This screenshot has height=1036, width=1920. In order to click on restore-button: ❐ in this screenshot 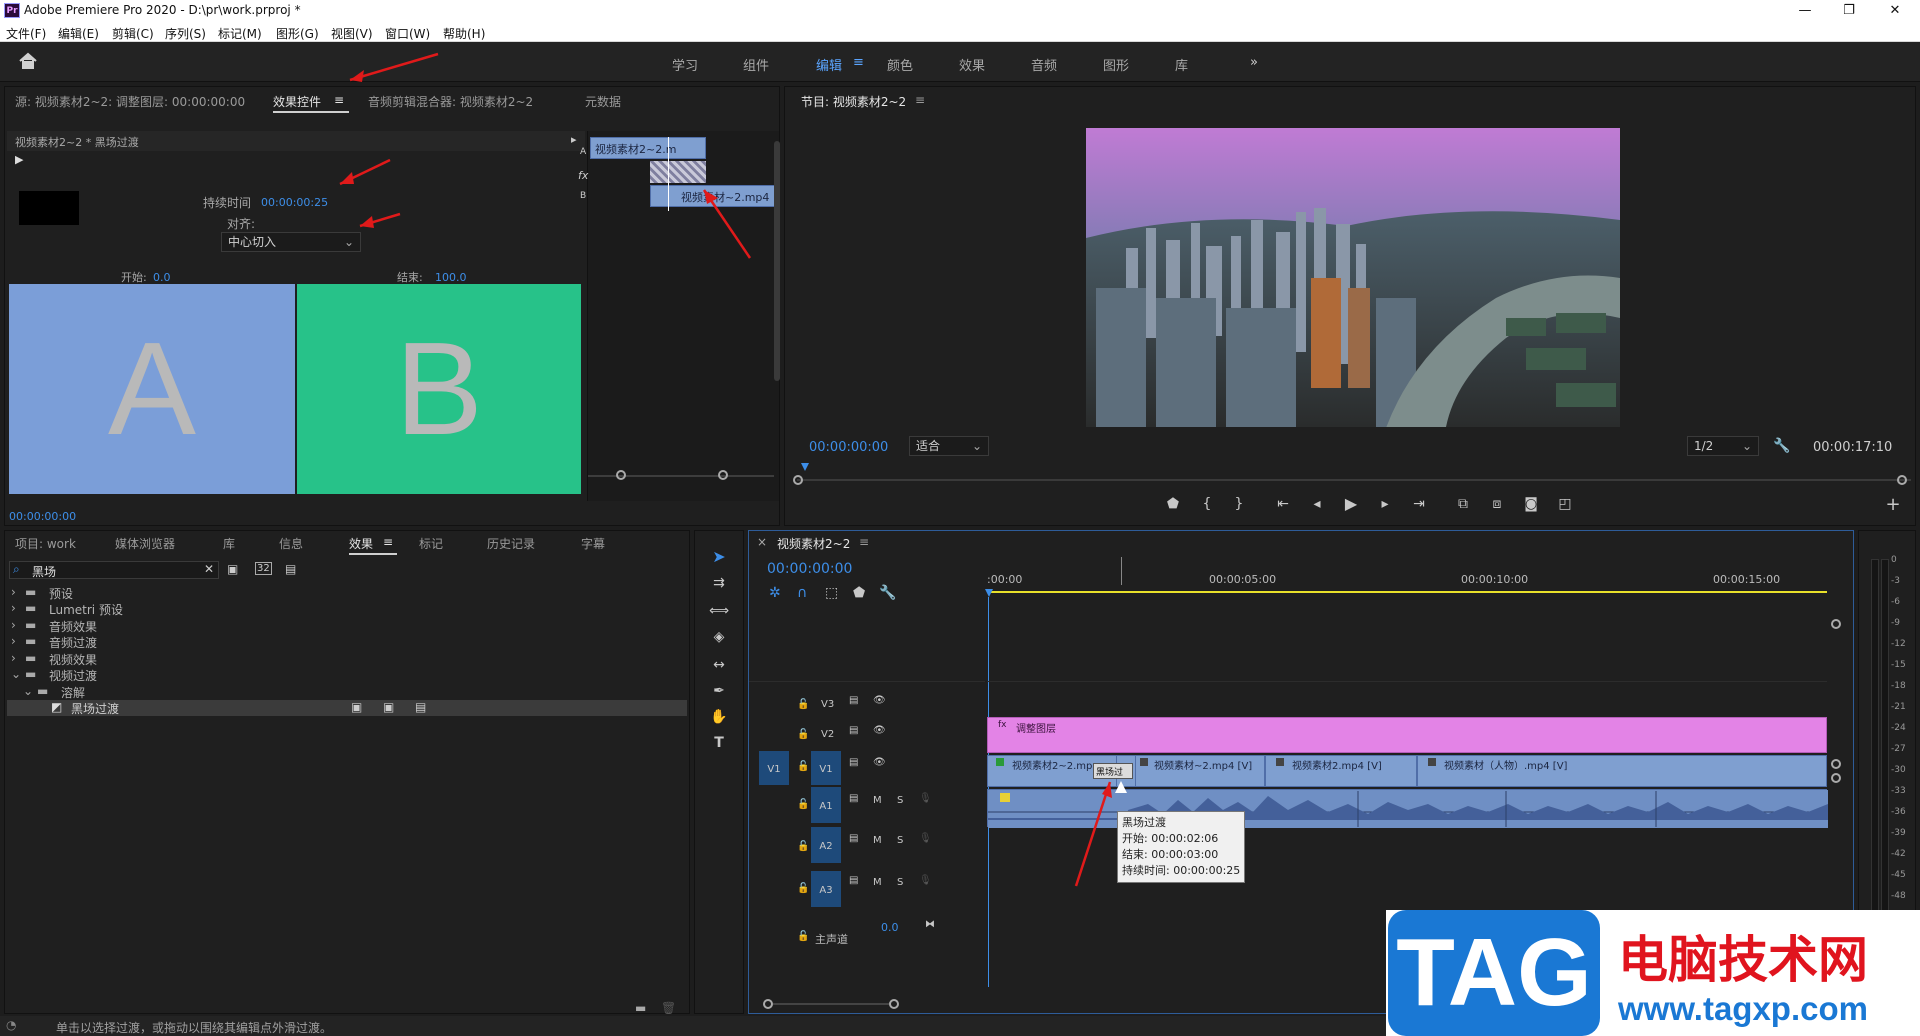, I will do `click(1849, 11)`.